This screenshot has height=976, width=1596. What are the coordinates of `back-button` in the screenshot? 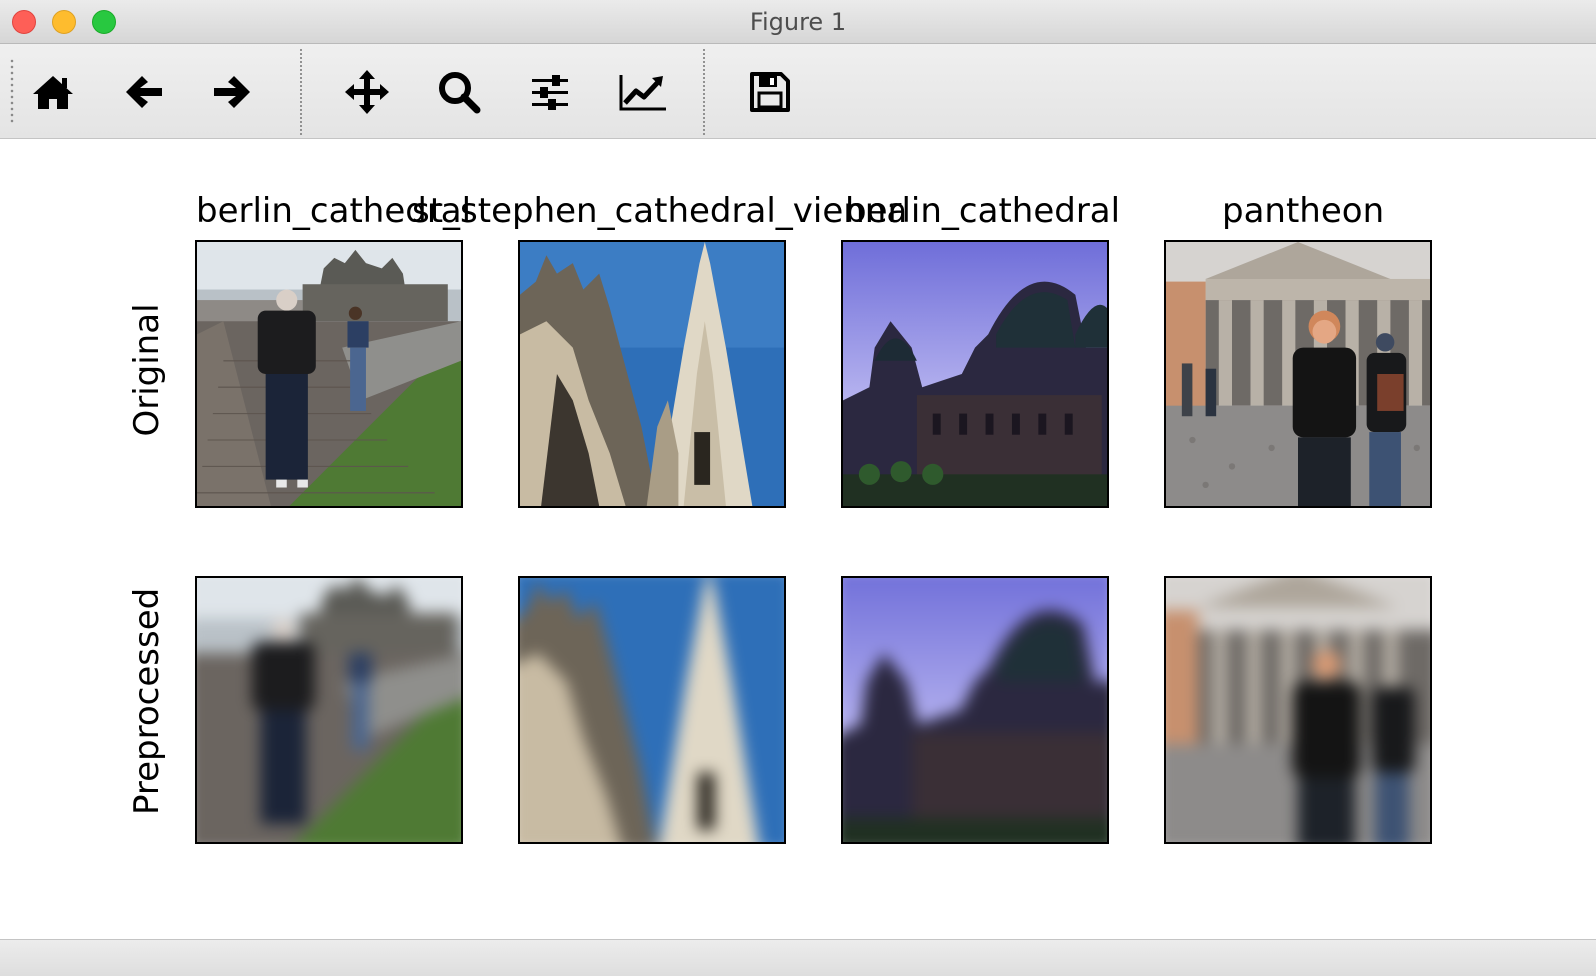 It's located at (144, 92).